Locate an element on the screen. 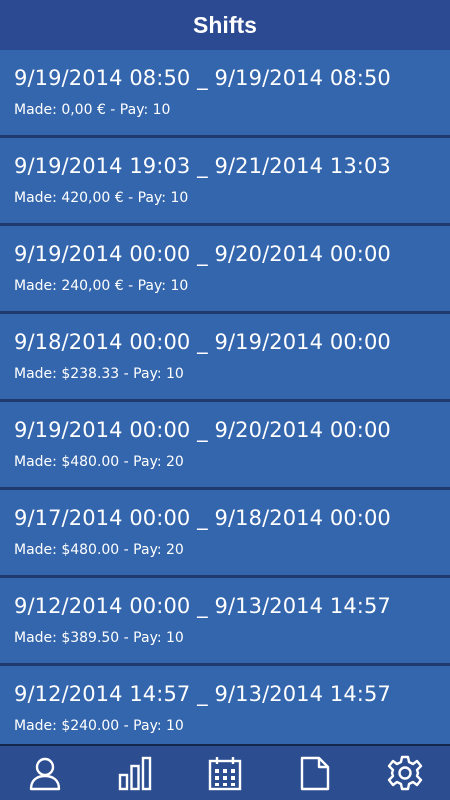 Image resolution: width=450 pixels, height=800 pixels. shift-date-range: 9/12/2014 14:57 _ 9/13/2014 14:57 is located at coordinates (202, 694).